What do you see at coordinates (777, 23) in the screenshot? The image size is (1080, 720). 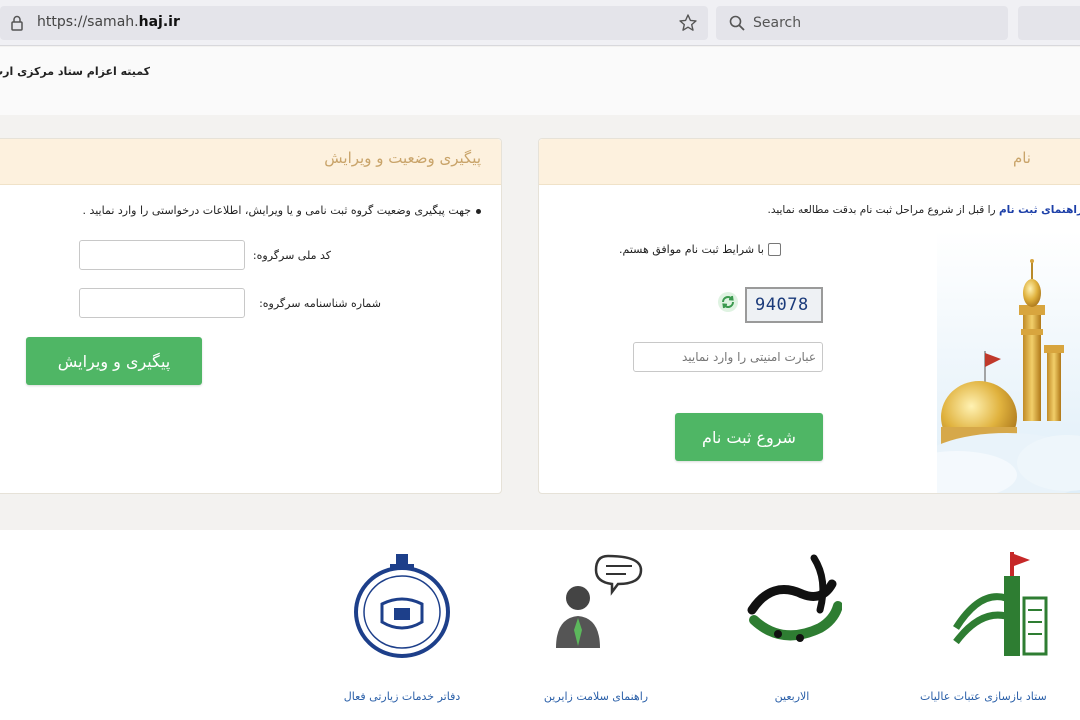 I see `search-placeholder: Search` at bounding box center [777, 23].